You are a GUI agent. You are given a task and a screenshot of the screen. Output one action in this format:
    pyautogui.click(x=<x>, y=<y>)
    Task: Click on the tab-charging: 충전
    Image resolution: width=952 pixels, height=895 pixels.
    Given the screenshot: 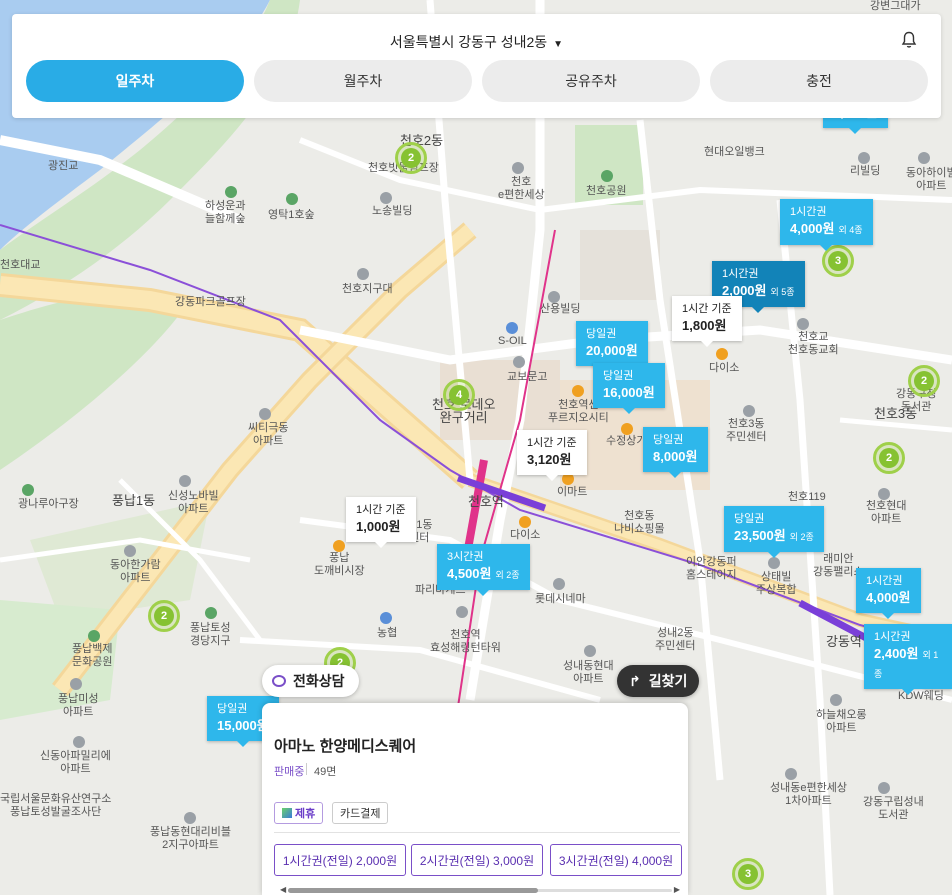 What is the action you would take?
    pyautogui.click(x=819, y=81)
    